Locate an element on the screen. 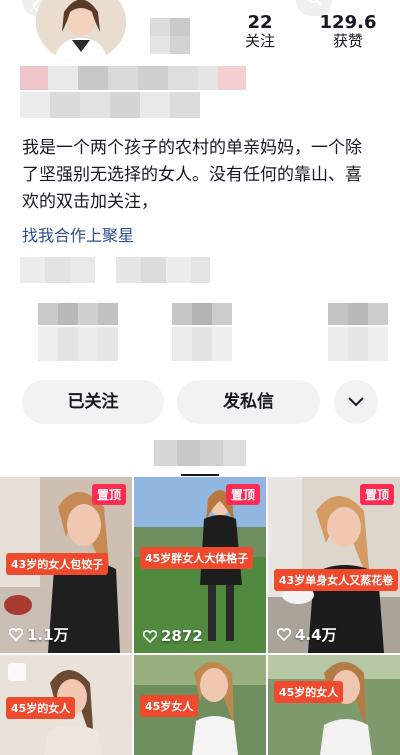  video-caption: 43岁的女人包饺子 is located at coordinates (57, 564).